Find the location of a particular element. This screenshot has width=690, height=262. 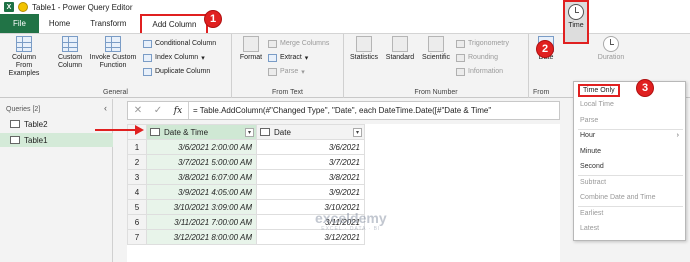

statistics-button: Statistics is located at coordinates (364, 49).